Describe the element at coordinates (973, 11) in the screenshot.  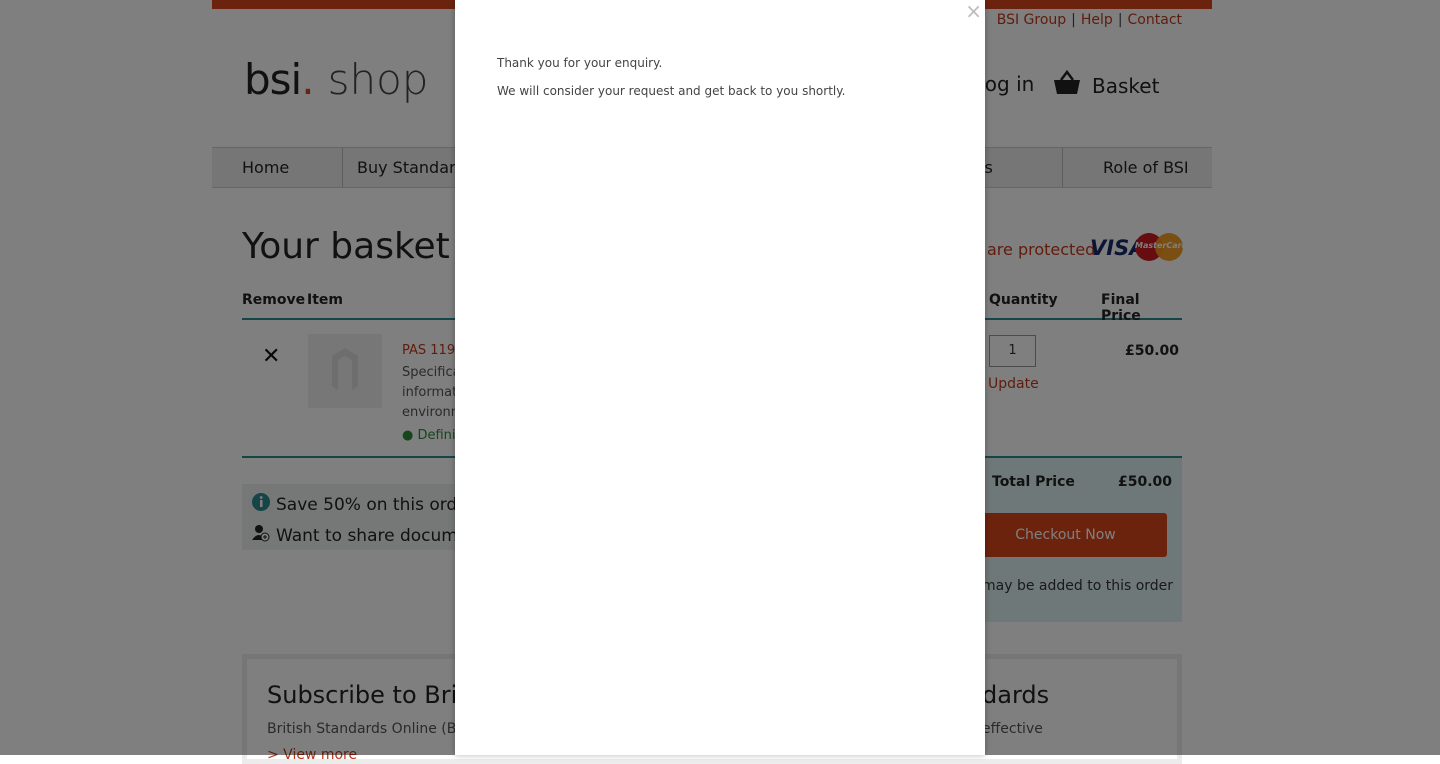
I see `close-icon: ×` at that location.